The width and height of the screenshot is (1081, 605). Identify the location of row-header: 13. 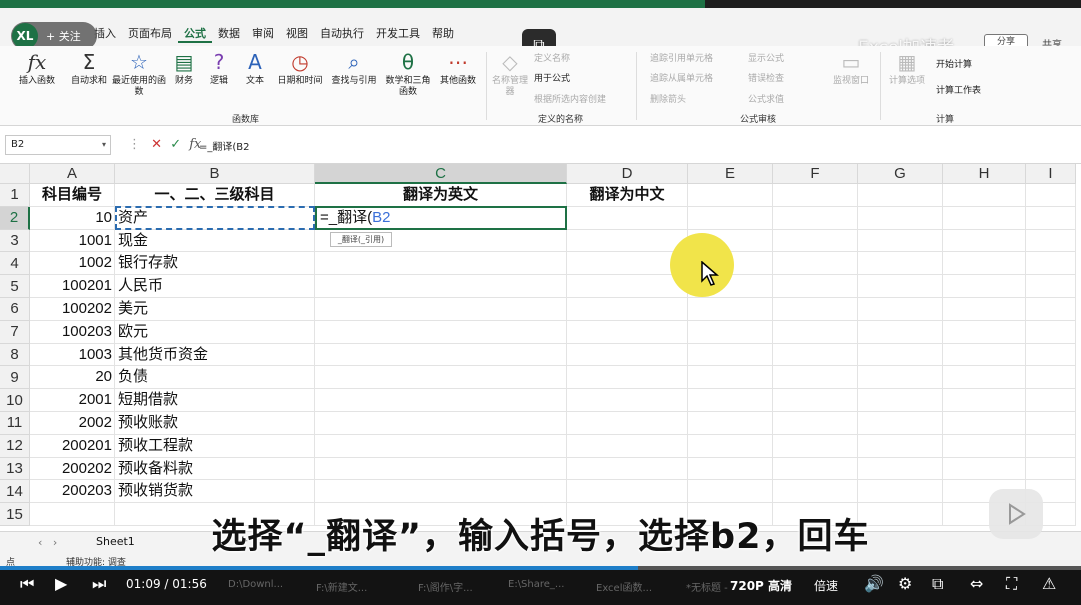
(15, 469).